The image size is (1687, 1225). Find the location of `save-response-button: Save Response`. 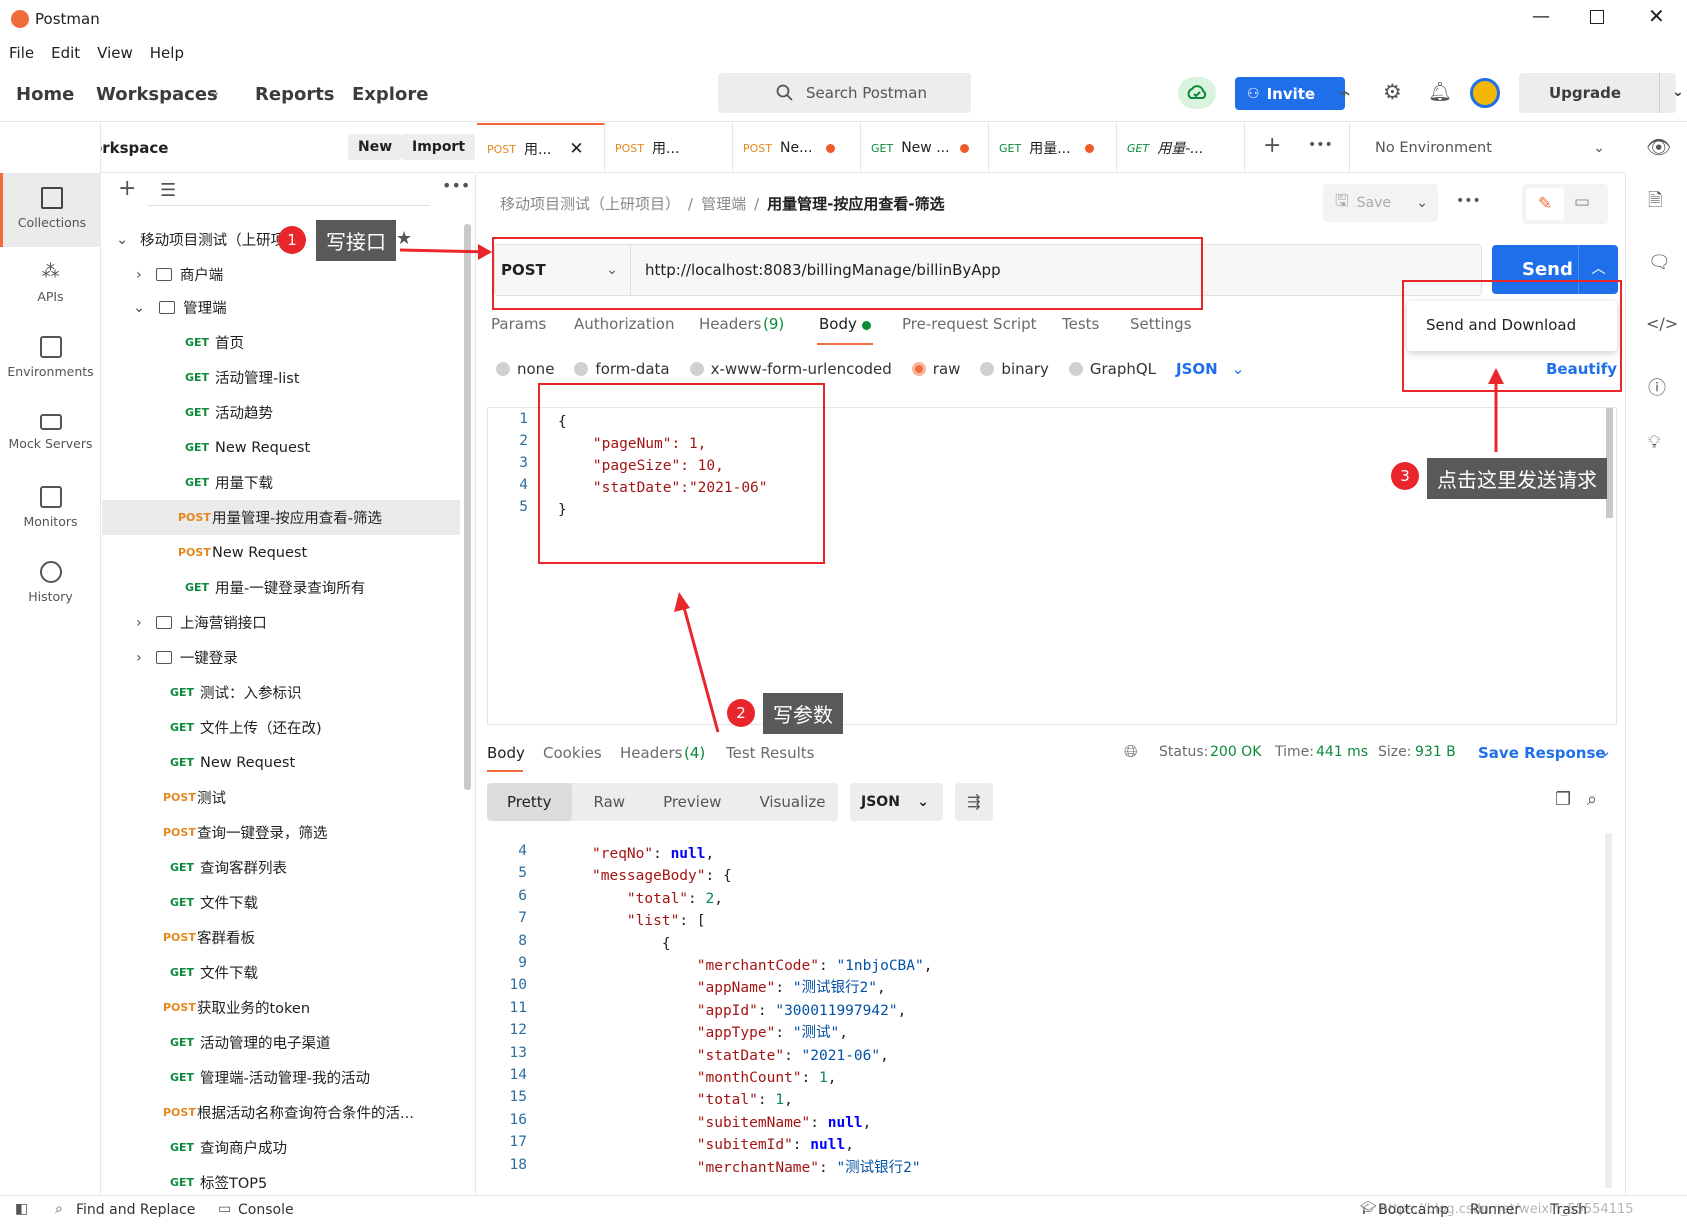

save-response-button: Save Response is located at coordinates (1542, 753).